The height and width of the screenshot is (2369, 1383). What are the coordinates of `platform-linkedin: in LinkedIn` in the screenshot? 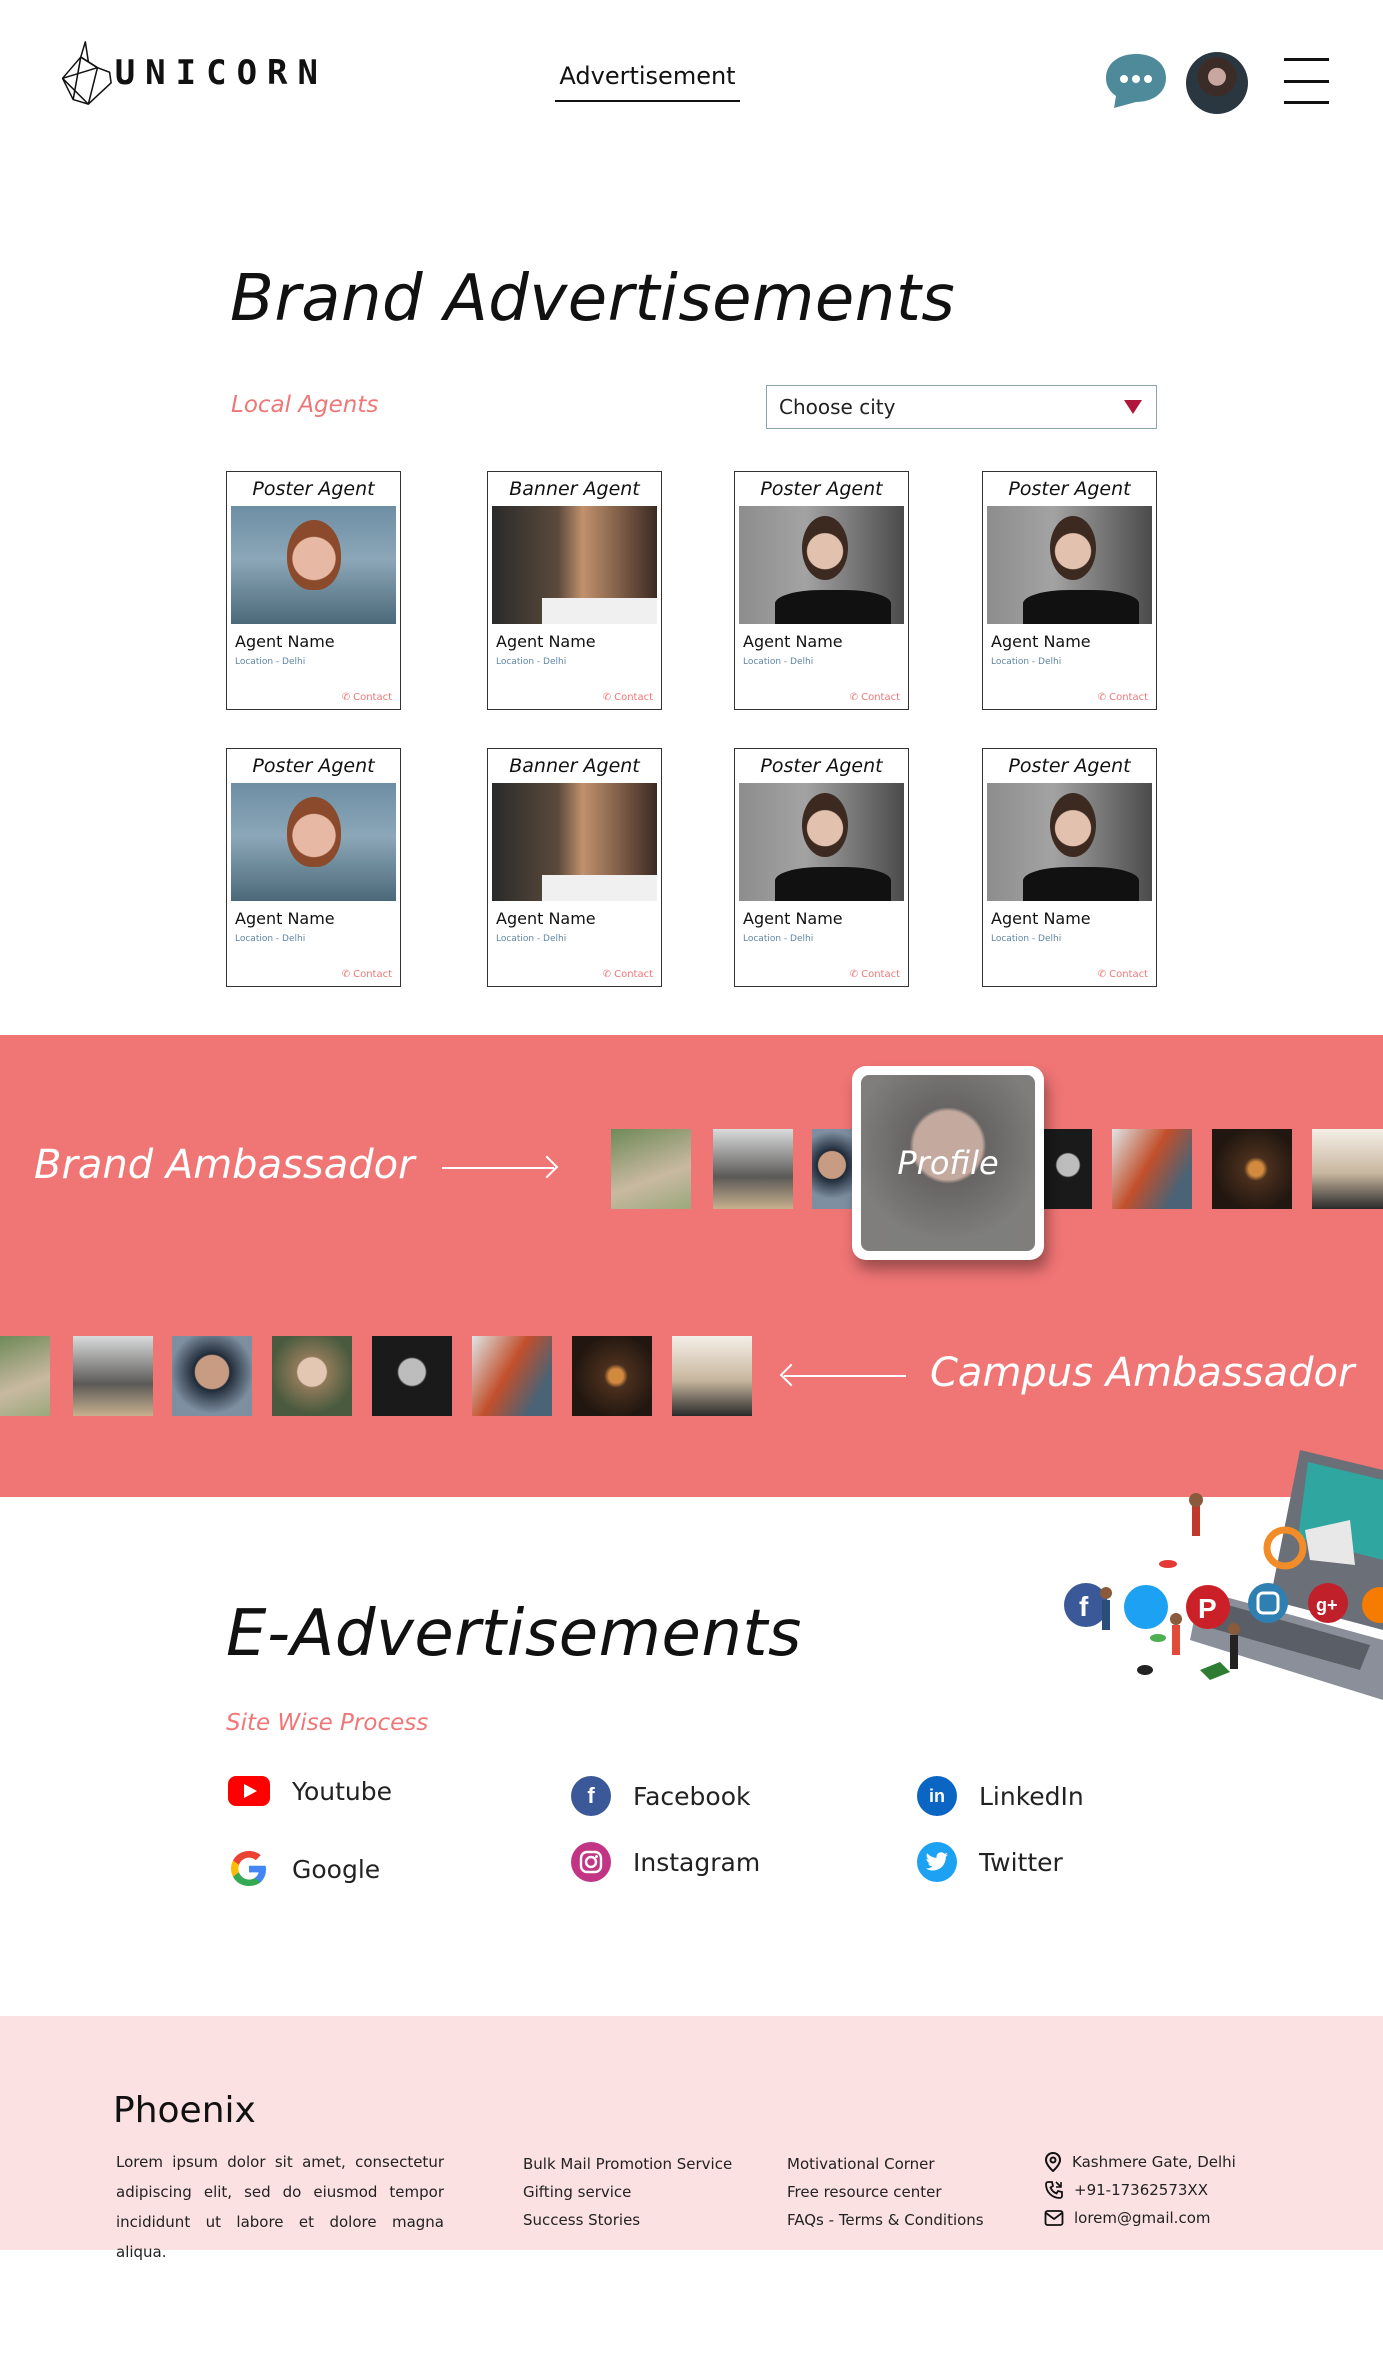 It's located at (1000, 1796).